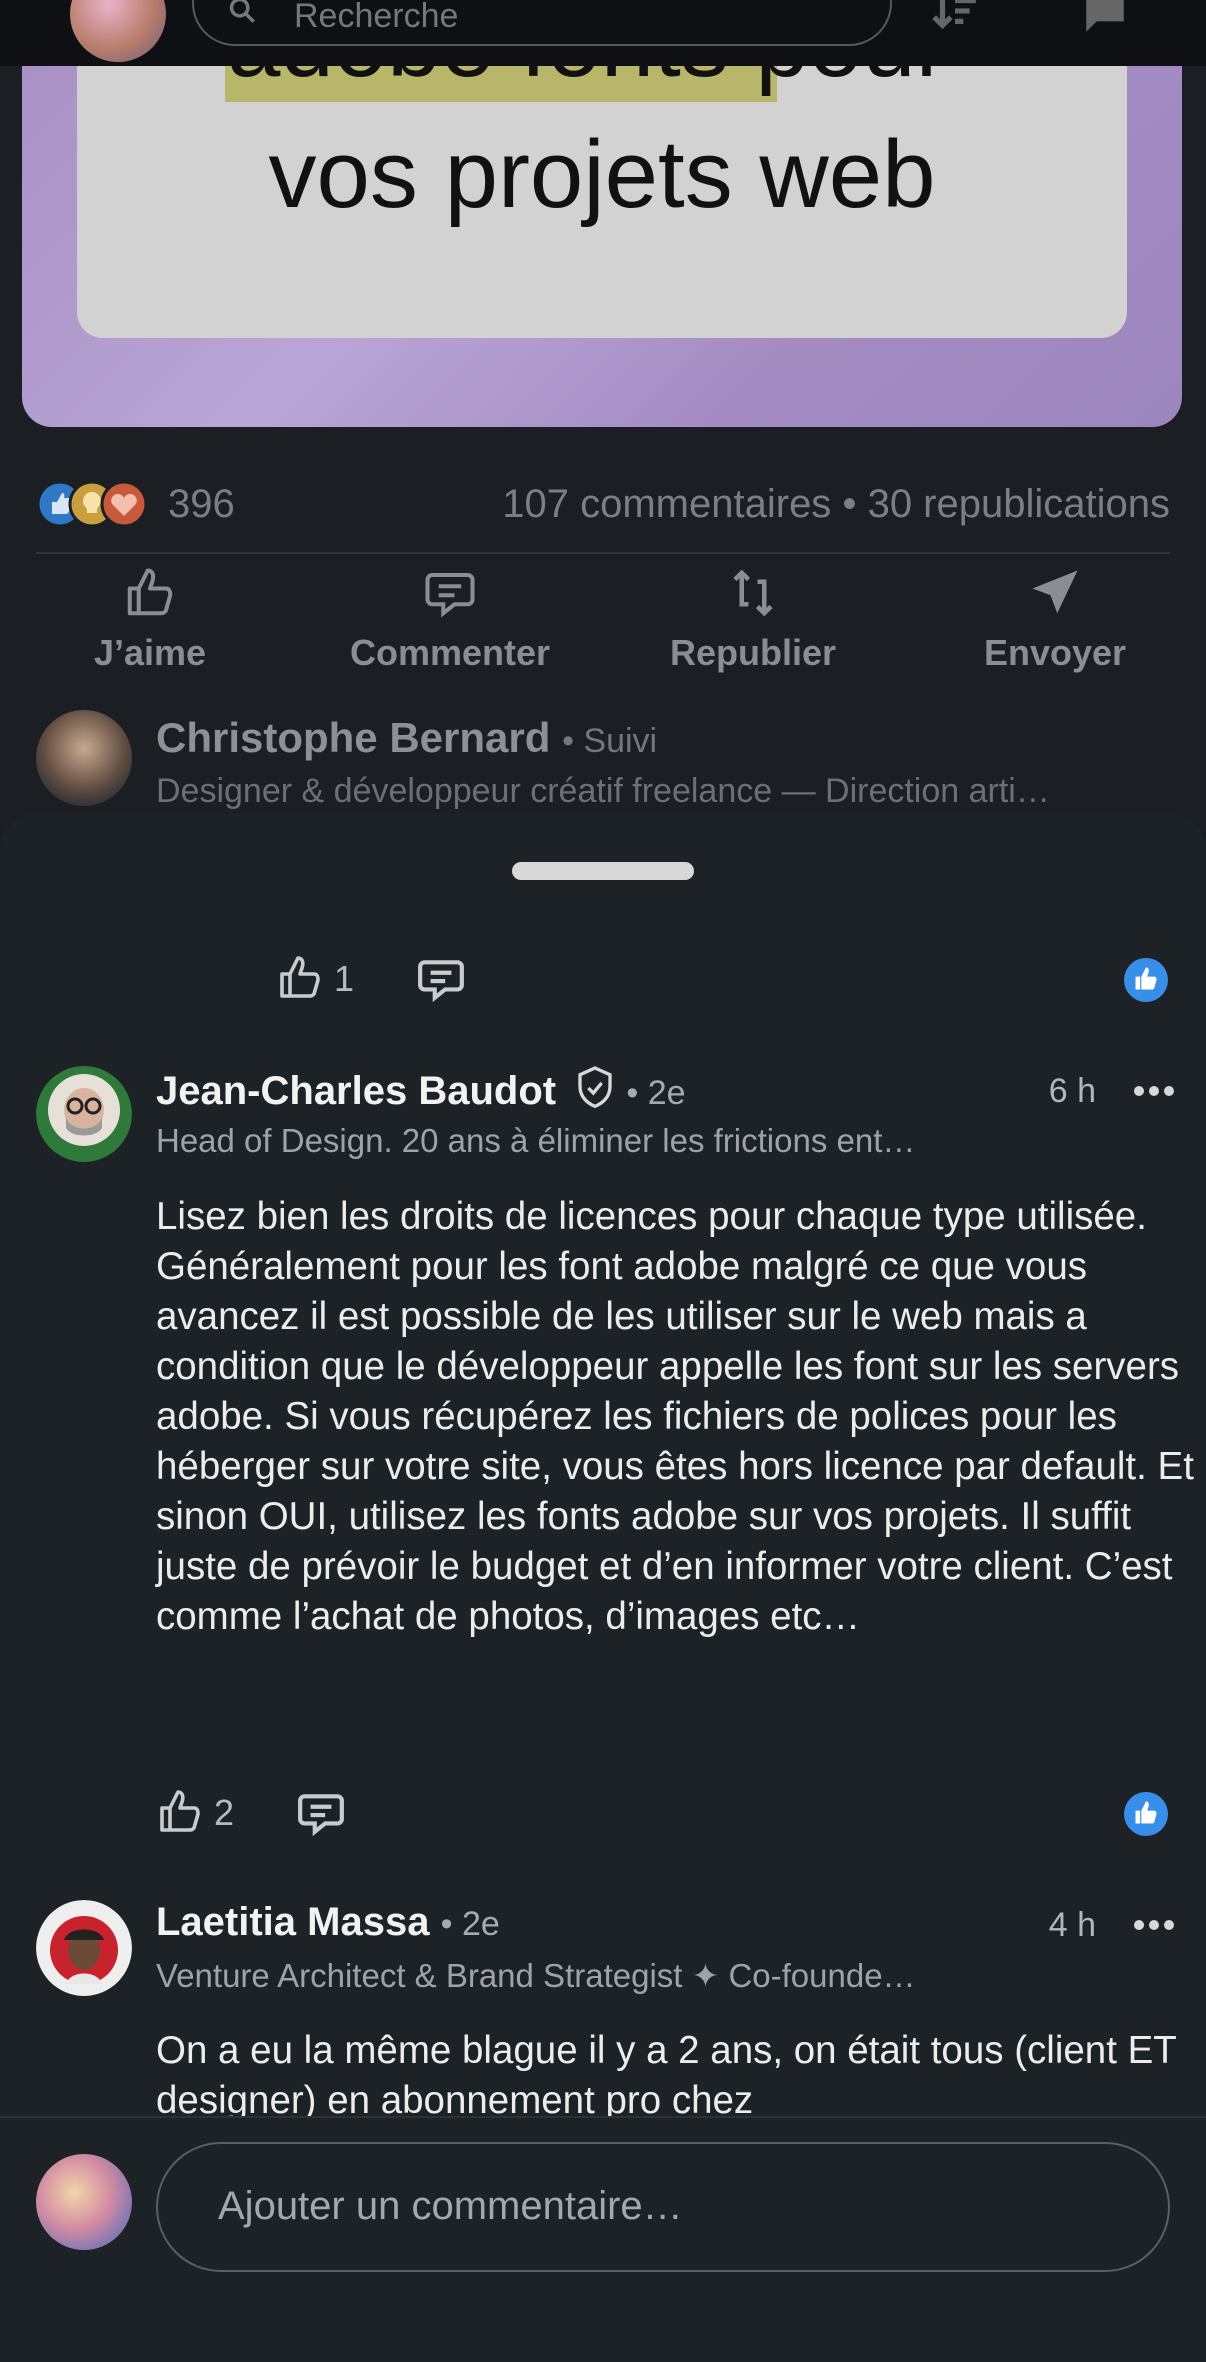  Describe the element at coordinates (542, 23) in the screenshot. I see `search-input: Recherche` at that location.